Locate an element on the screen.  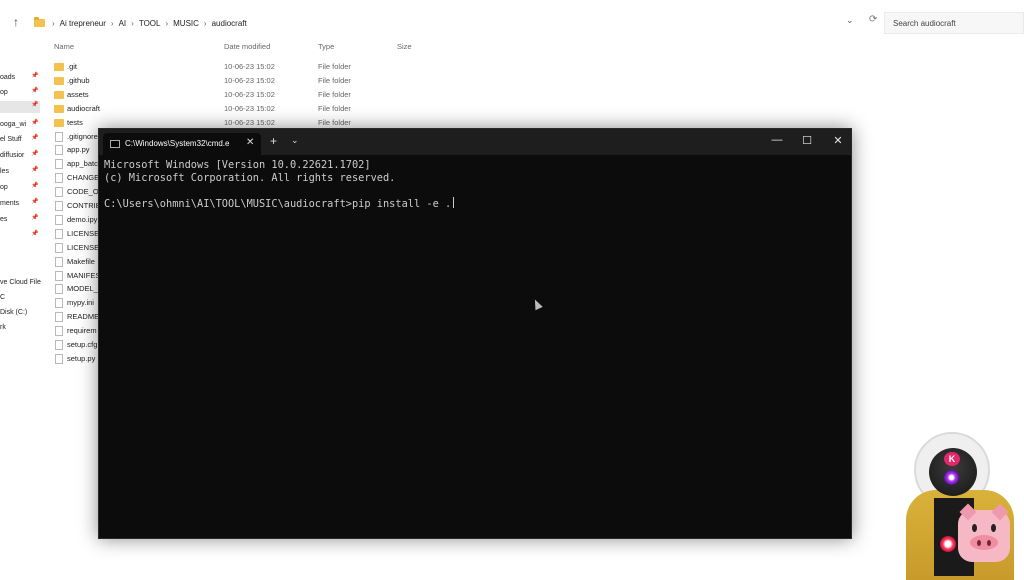
sidebar-item: ooga_wi is located at coordinates (13, 125).